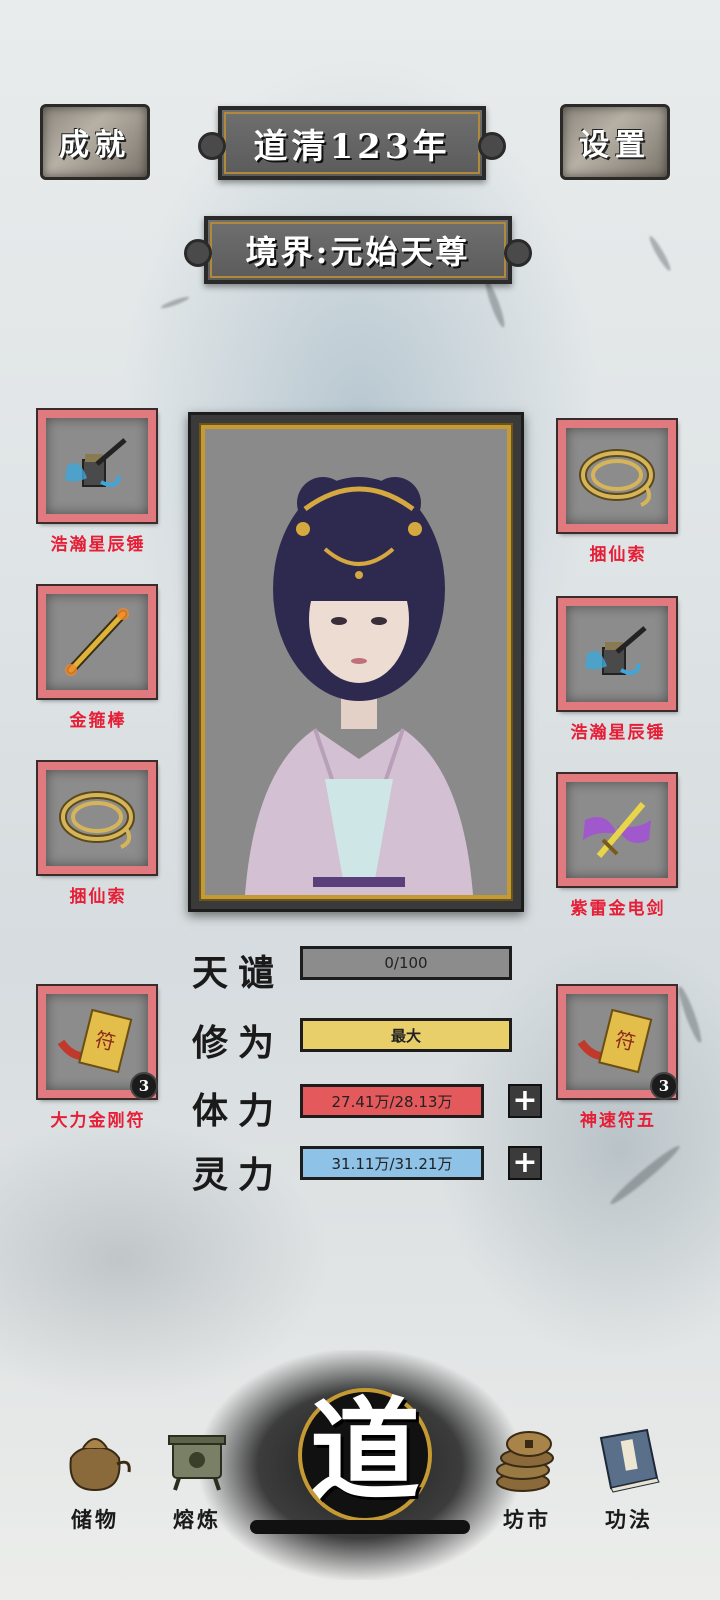 Image resolution: width=720 pixels, height=1600 pixels. Describe the element at coordinates (359, 686) in the screenshot. I see `character-figure` at that location.